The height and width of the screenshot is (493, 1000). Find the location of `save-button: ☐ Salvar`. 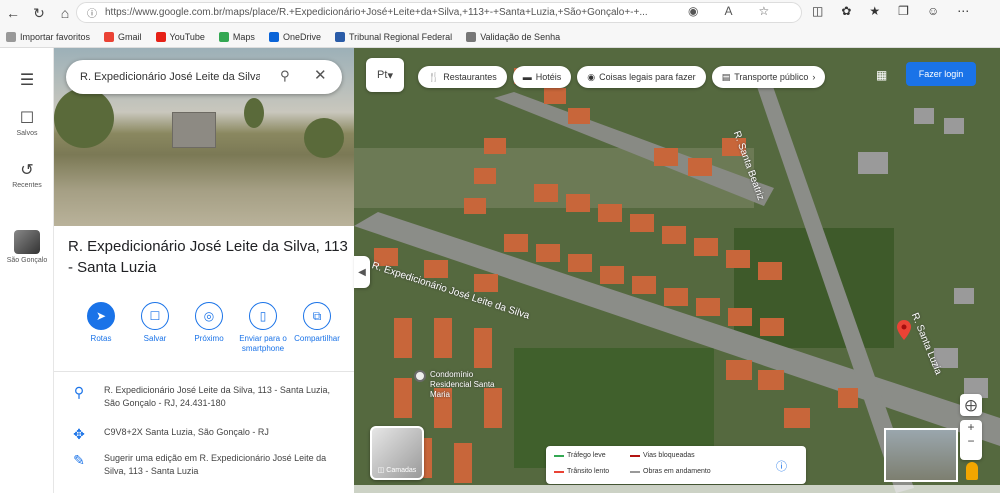

save-button: ☐ Salvar is located at coordinates (155, 328).